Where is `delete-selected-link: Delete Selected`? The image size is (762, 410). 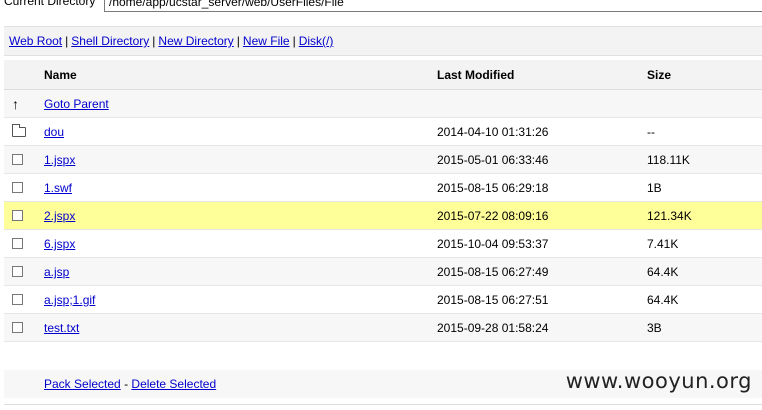 delete-selected-link: Delete Selected is located at coordinates (173, 384).